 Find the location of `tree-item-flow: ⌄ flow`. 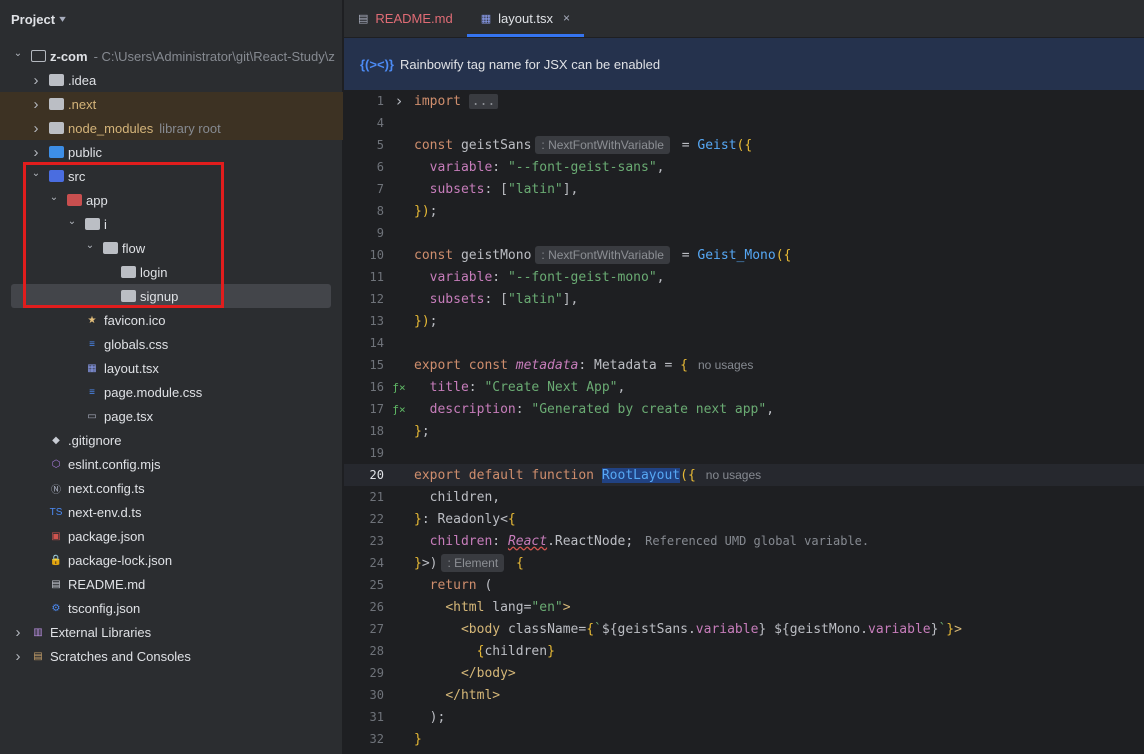

tree-item-flow: ⌄ flow is located at coordinates (171, 248).